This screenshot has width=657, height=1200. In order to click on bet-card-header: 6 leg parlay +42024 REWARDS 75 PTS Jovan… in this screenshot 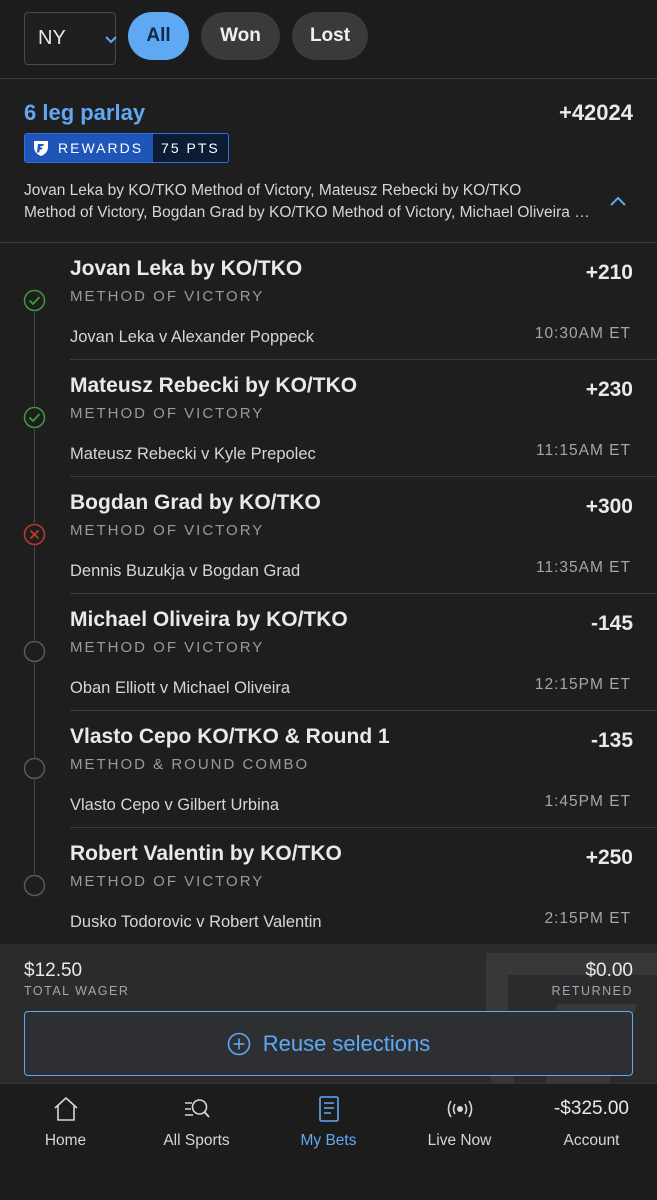, I will do `click(328, 161)`.